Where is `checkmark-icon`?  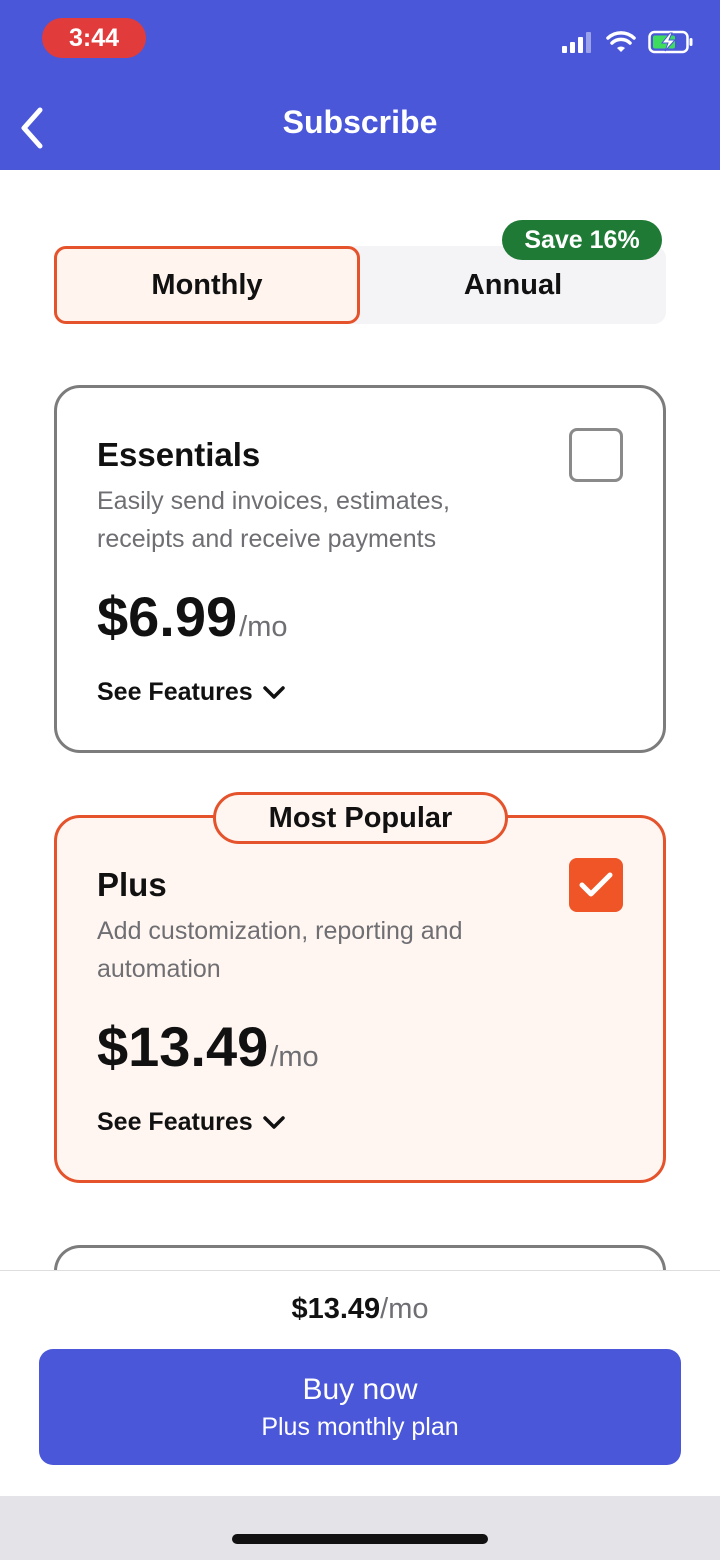
checkmark-icon is located at coordinates (596, 884).